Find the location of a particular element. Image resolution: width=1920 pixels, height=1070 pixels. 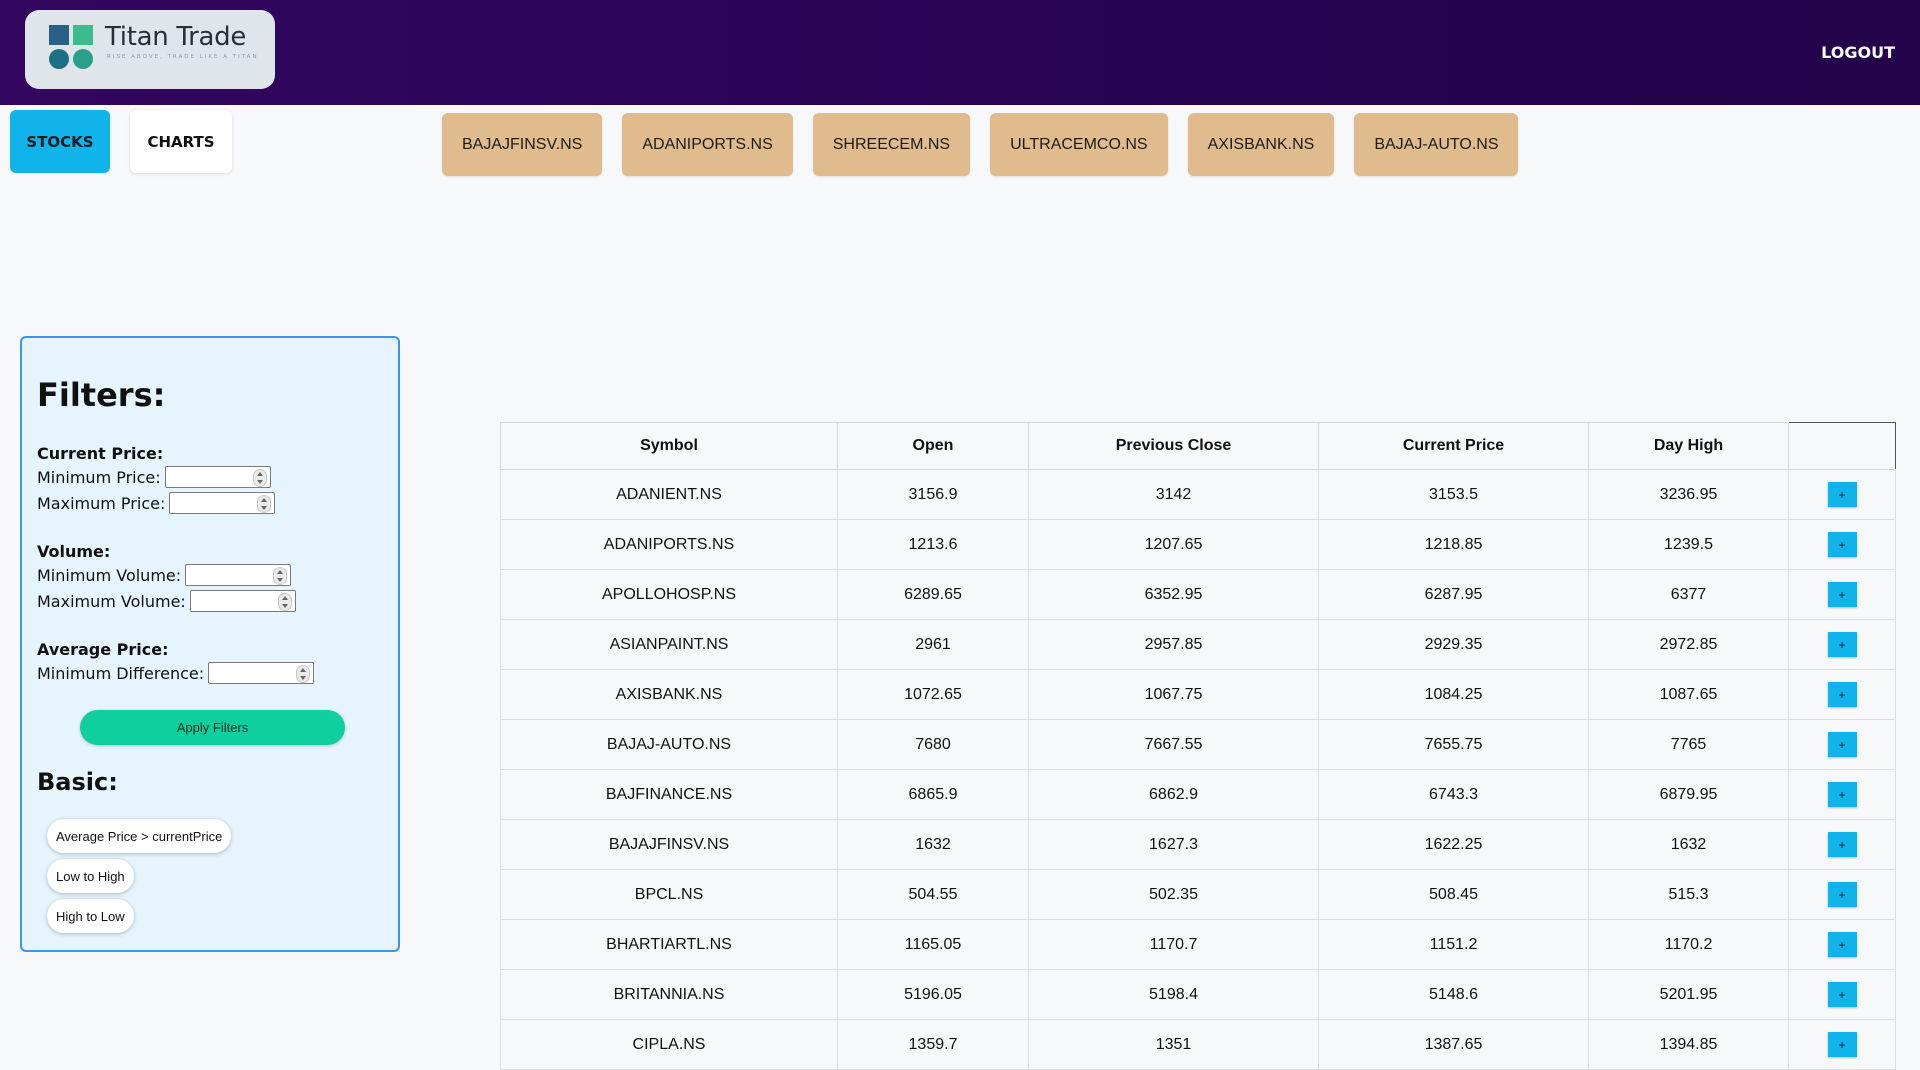

table-row: AXISBANK.NS 1072.65 1067.75 1084.25 1087.65 + is located at coordinates (1198, 694).